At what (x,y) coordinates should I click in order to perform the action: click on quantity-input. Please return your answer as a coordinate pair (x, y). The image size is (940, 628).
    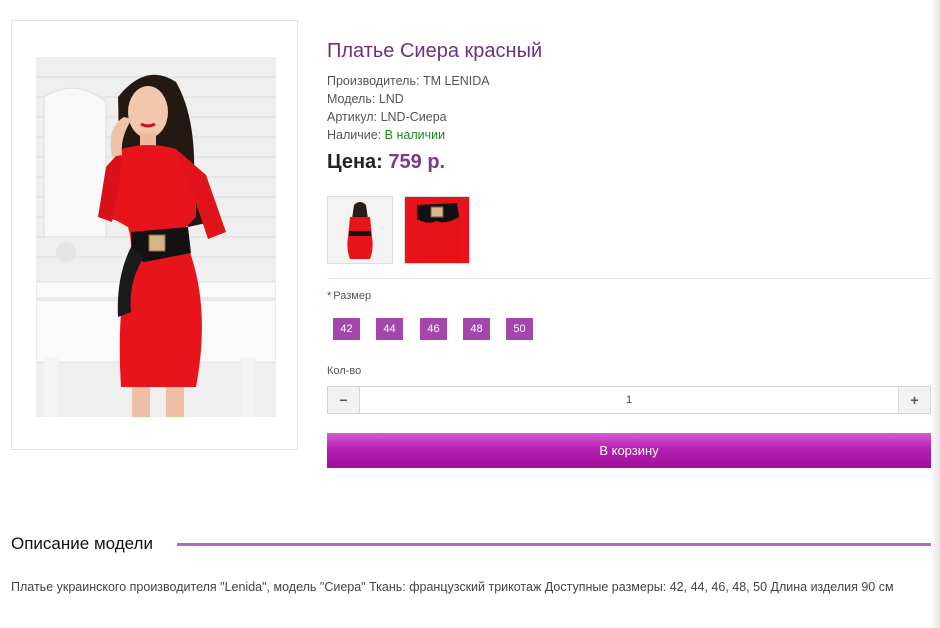
    Looking at the image, I should click on (629, 400).